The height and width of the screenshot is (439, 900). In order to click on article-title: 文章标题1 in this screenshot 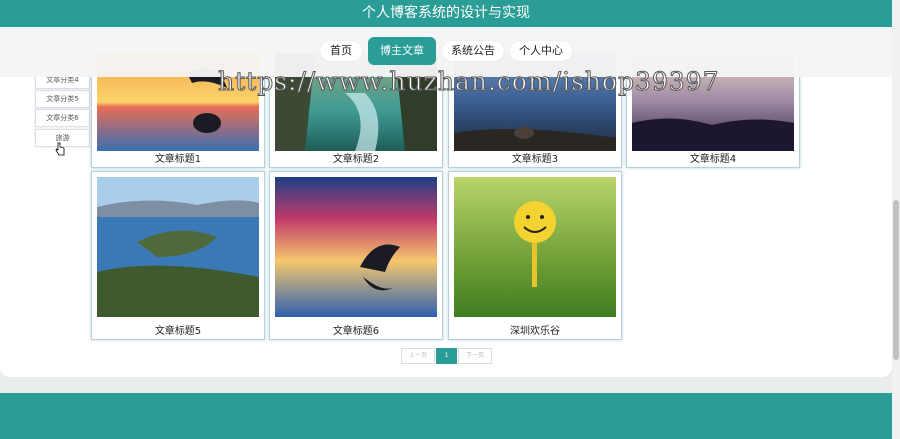, I will do `click(178, 159)`.